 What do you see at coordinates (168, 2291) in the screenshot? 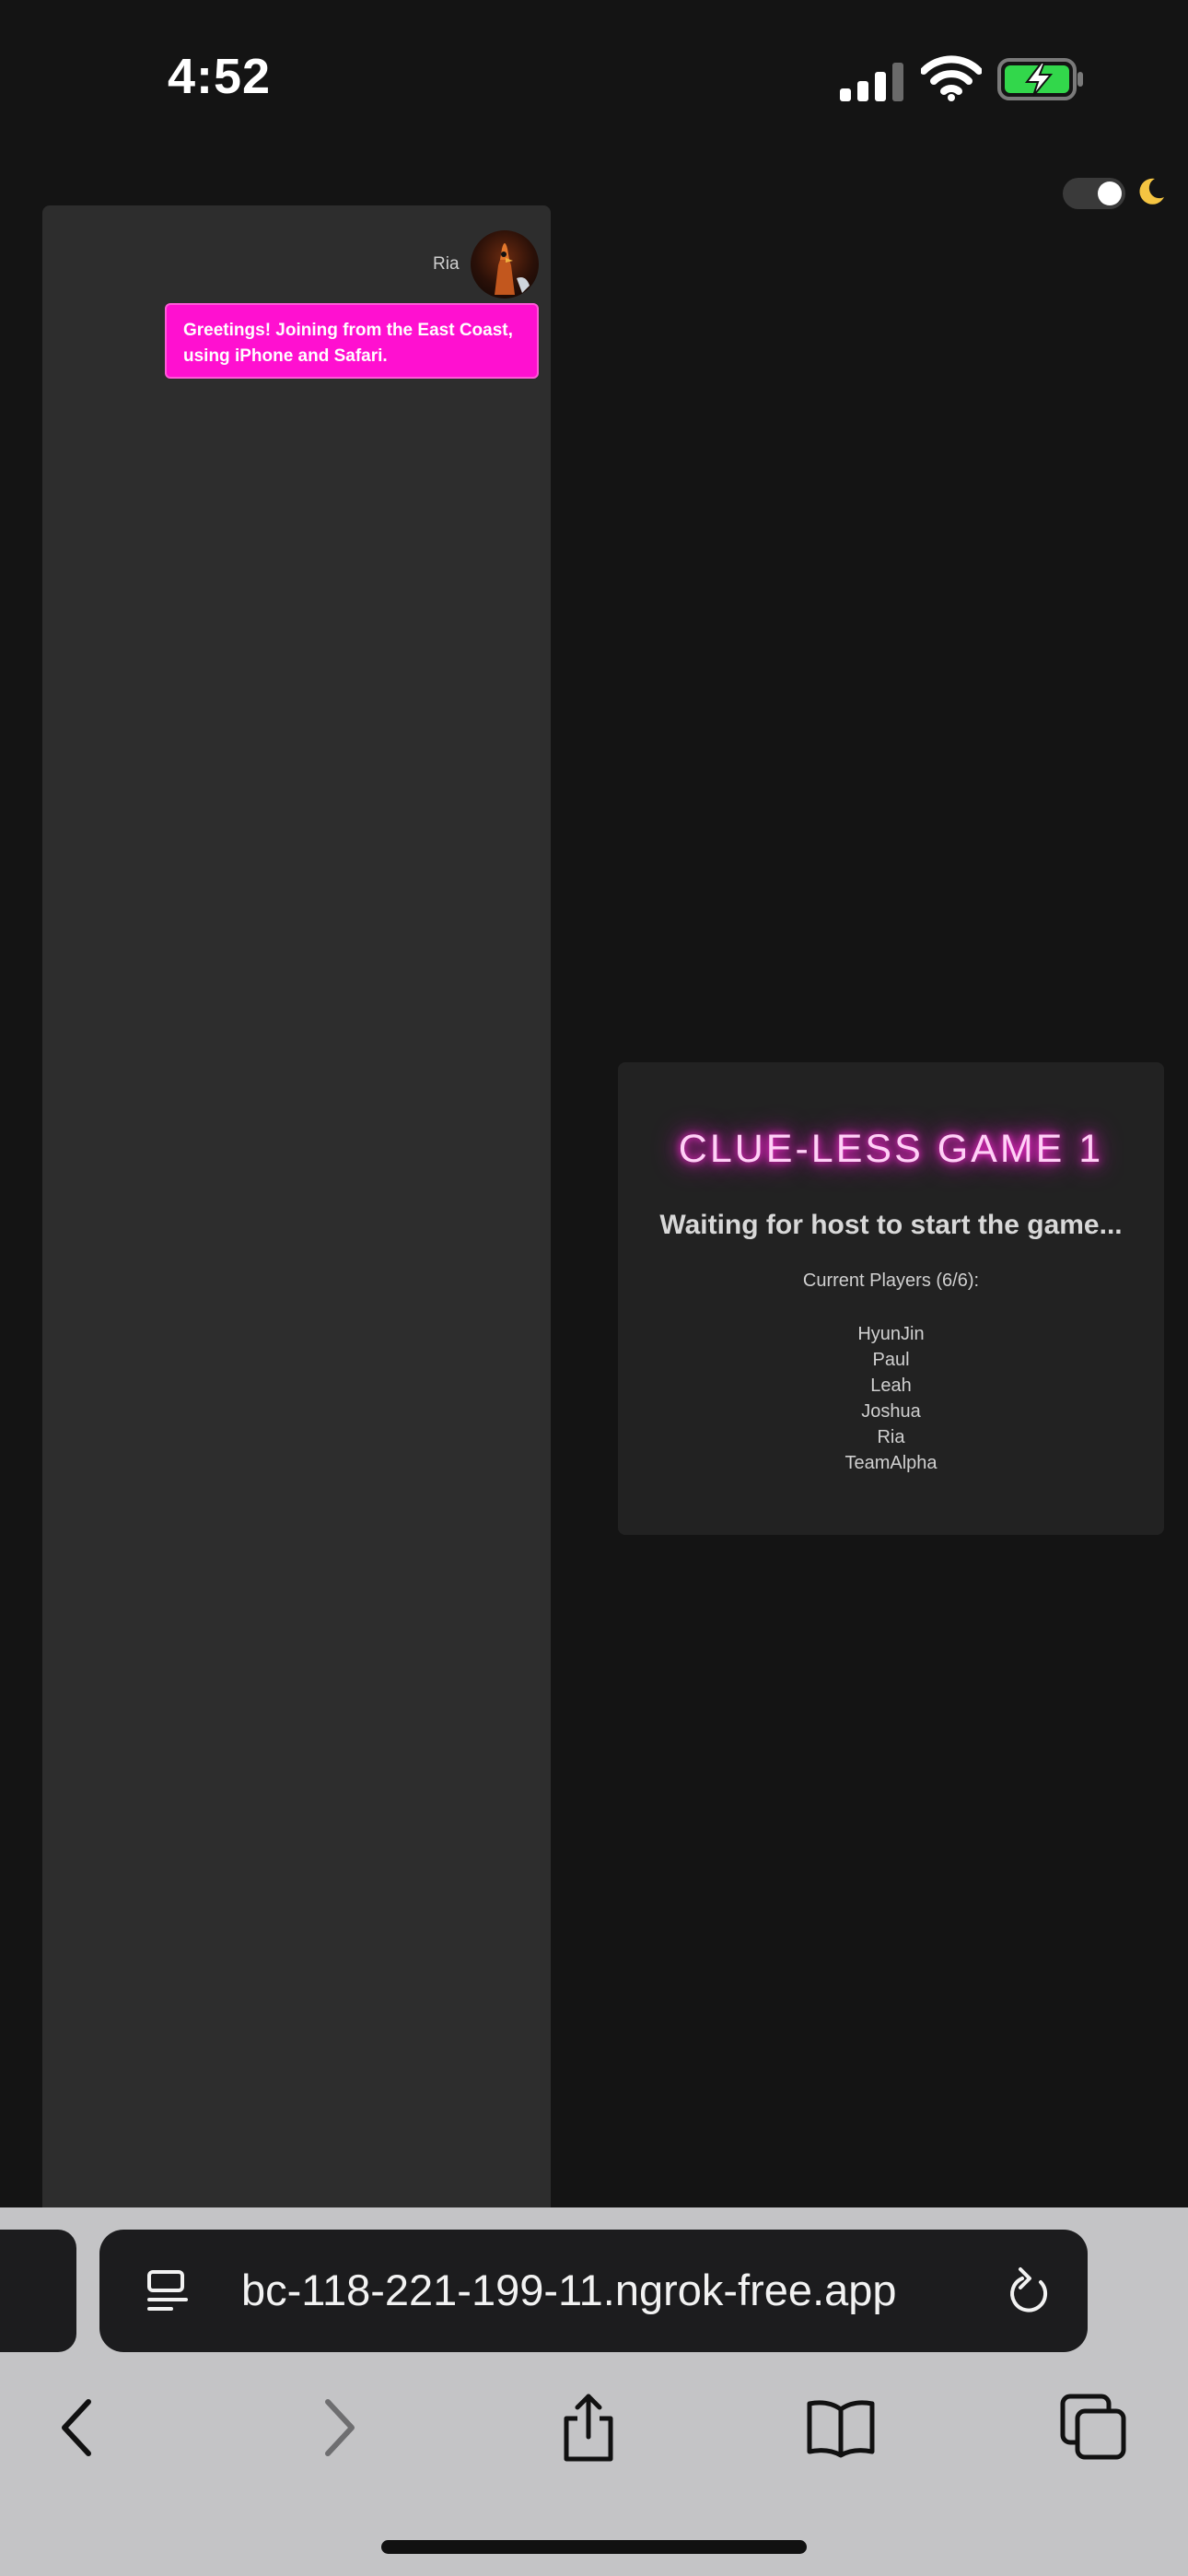
I see `page-menu-icon` at bounding box center [168, 2291].